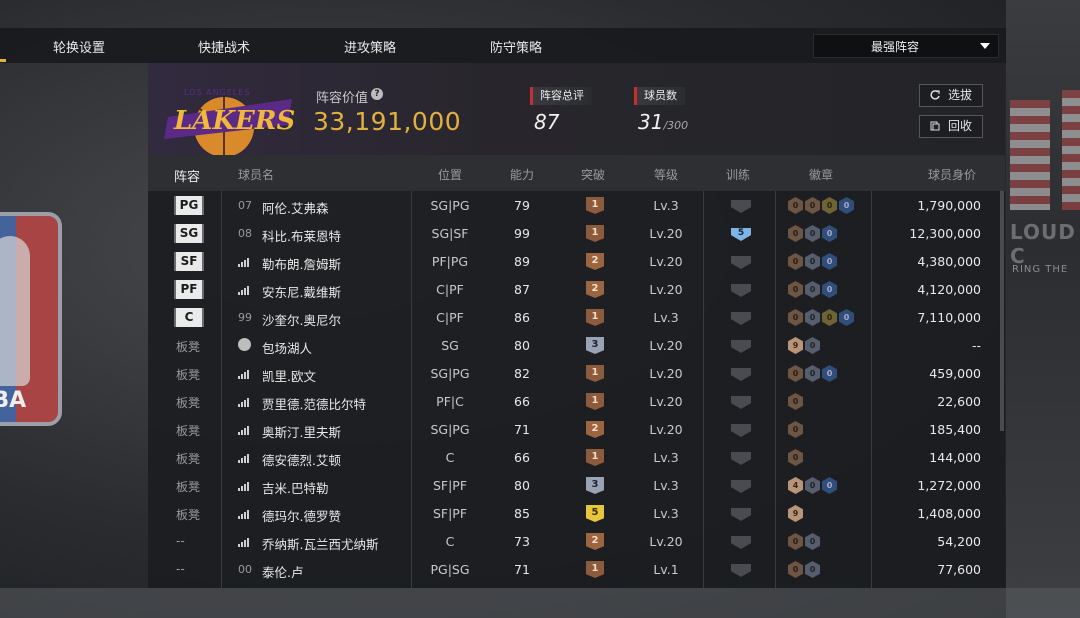 The width and height of the screenshot is (1080, 618). I want to click on player-name: 奥斯汀.里夫斯, so click(301, 431).